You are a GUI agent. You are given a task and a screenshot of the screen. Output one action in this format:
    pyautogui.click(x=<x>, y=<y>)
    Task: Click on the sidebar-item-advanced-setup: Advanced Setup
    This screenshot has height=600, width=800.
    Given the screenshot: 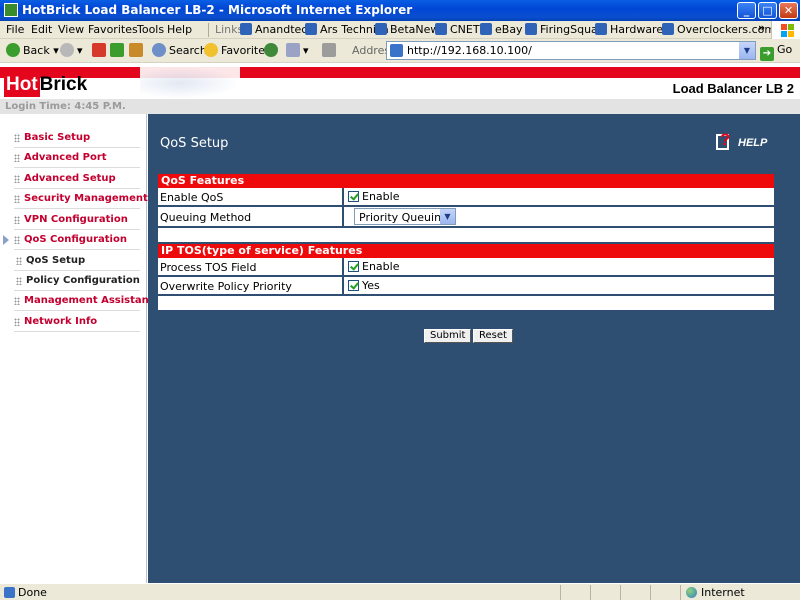 What is the action you would take?
    pyautogui.click(x=77, y=179)
    